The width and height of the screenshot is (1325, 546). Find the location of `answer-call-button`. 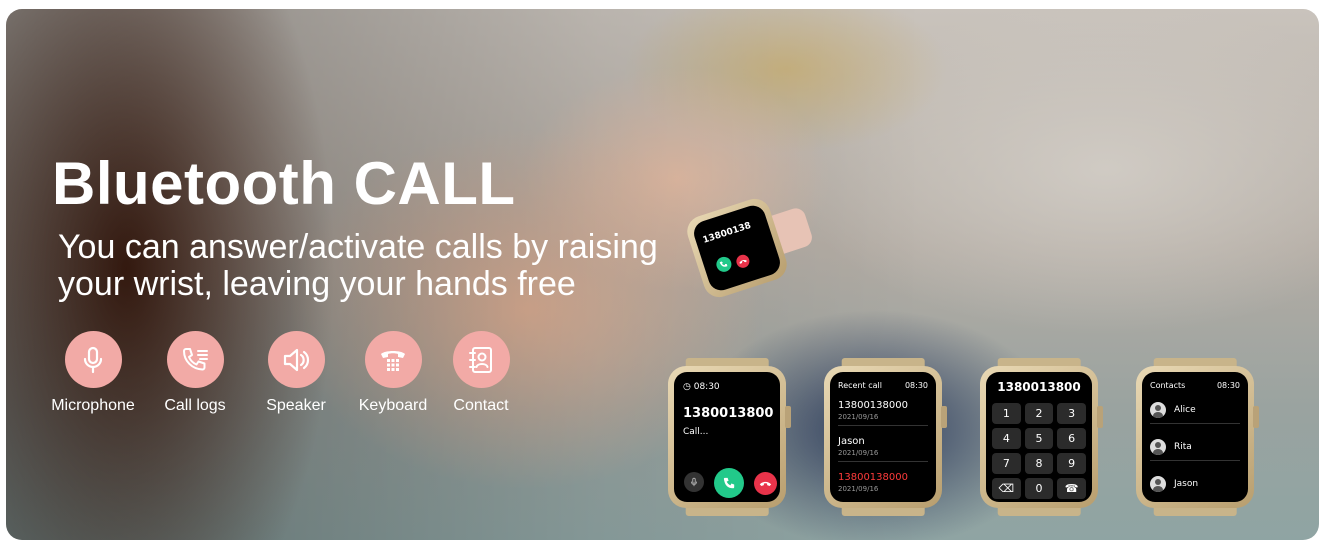

answer-call-button is located at coordinates (729, 483).